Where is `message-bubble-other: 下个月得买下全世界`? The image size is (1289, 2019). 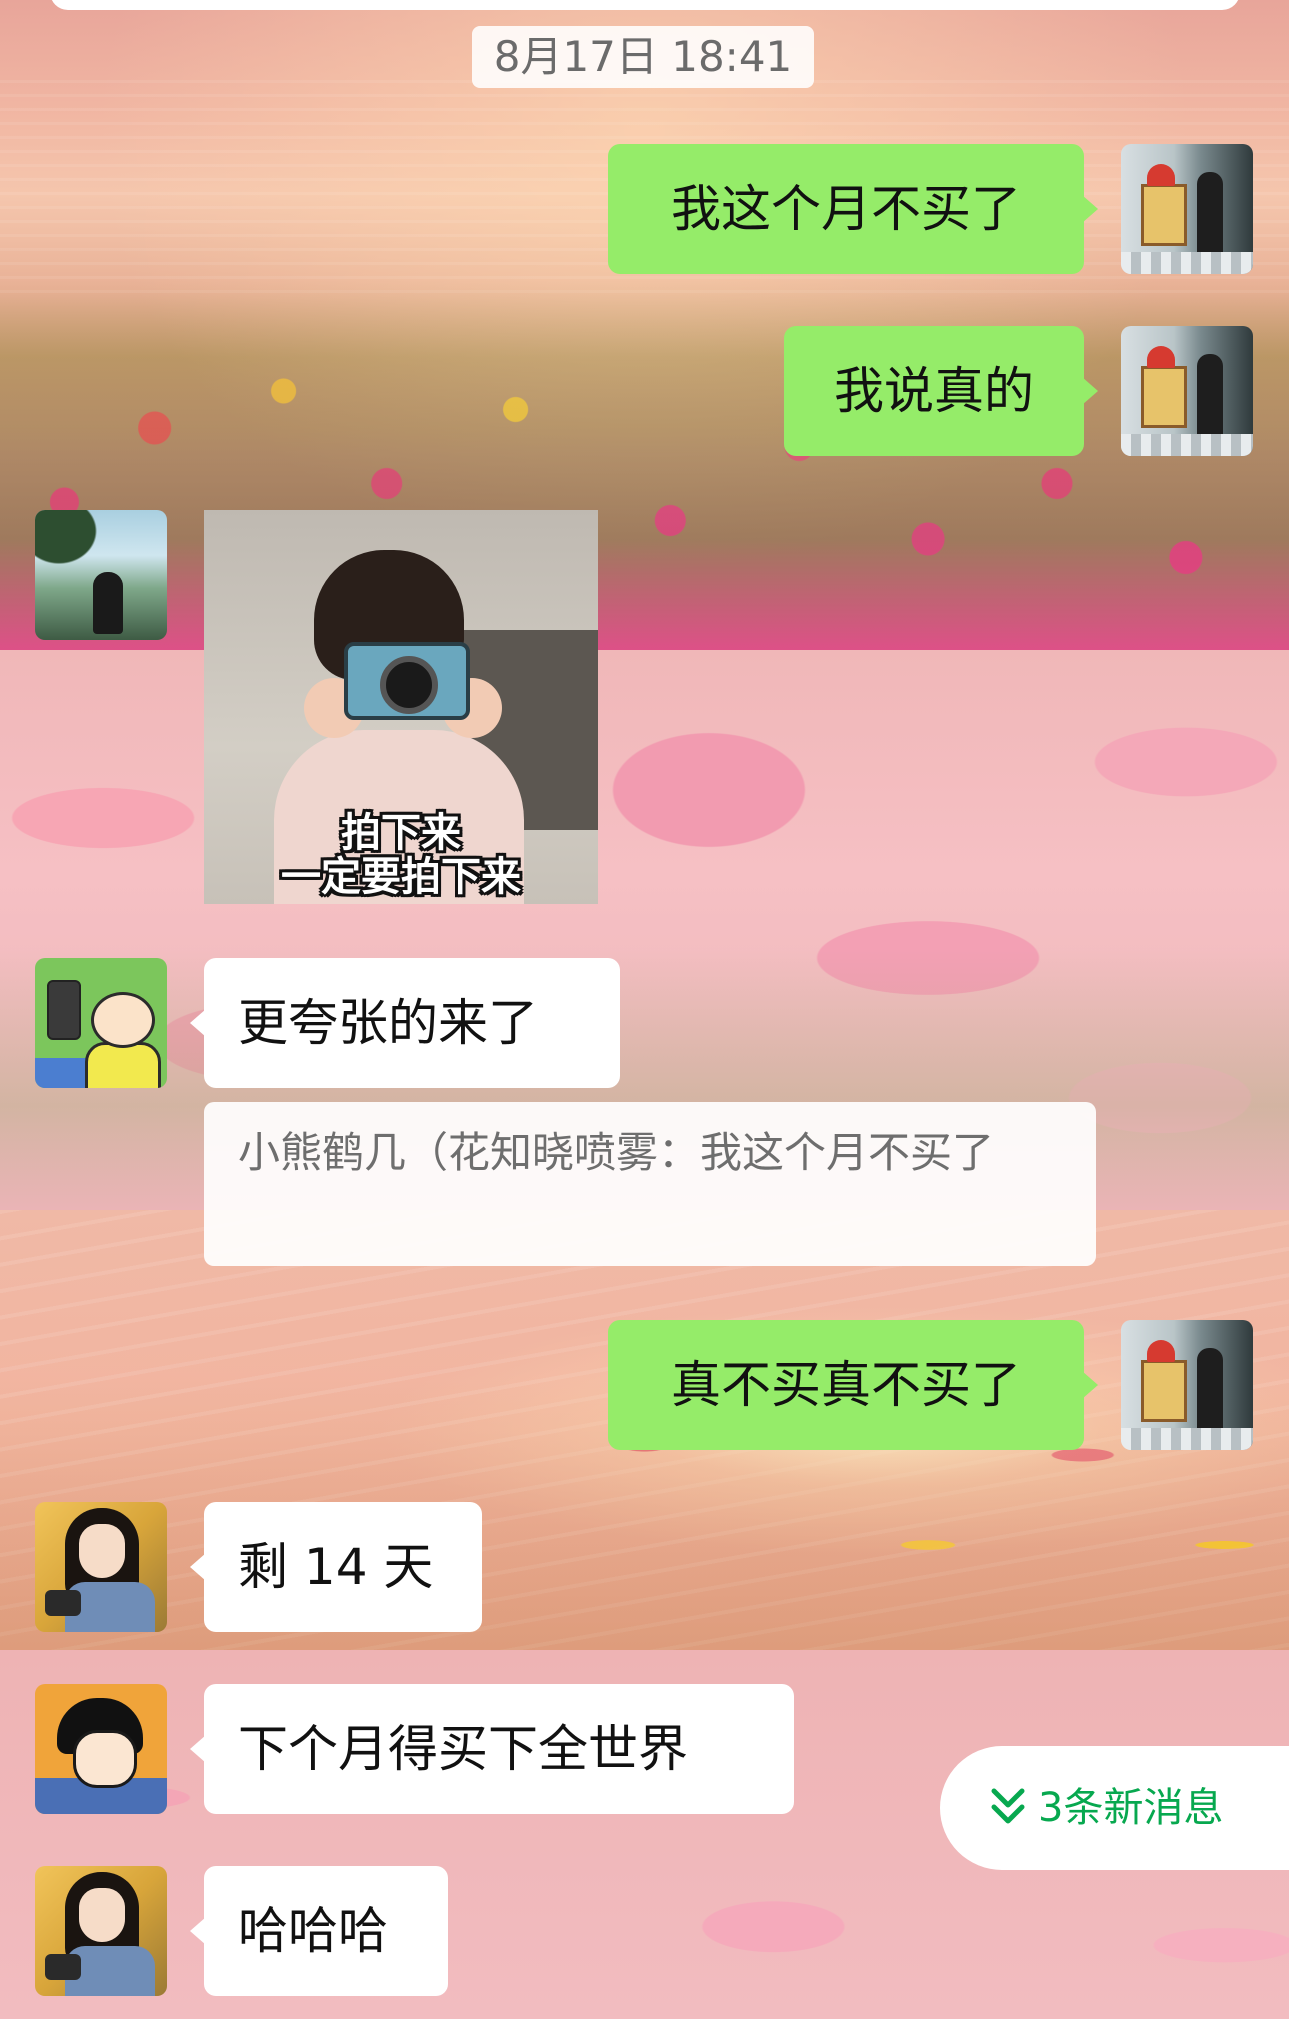
message-bubble-other: 下个月得买下全世界 is located at coordinates (492, 1749).